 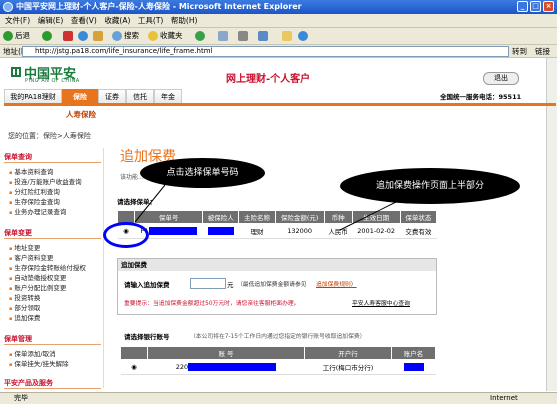 What do you see at coordinates (21, 398) in the screenshot?
I see `status-text: 完毕` at bounding box center [21, 398].